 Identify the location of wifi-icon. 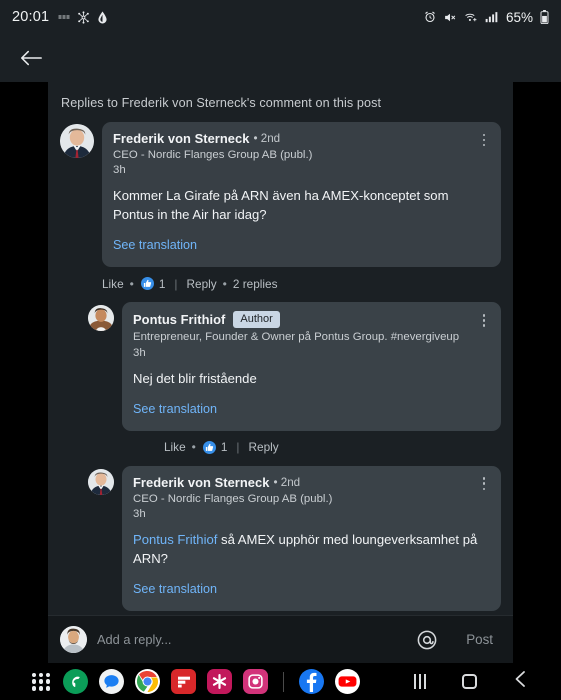
(471, 17).